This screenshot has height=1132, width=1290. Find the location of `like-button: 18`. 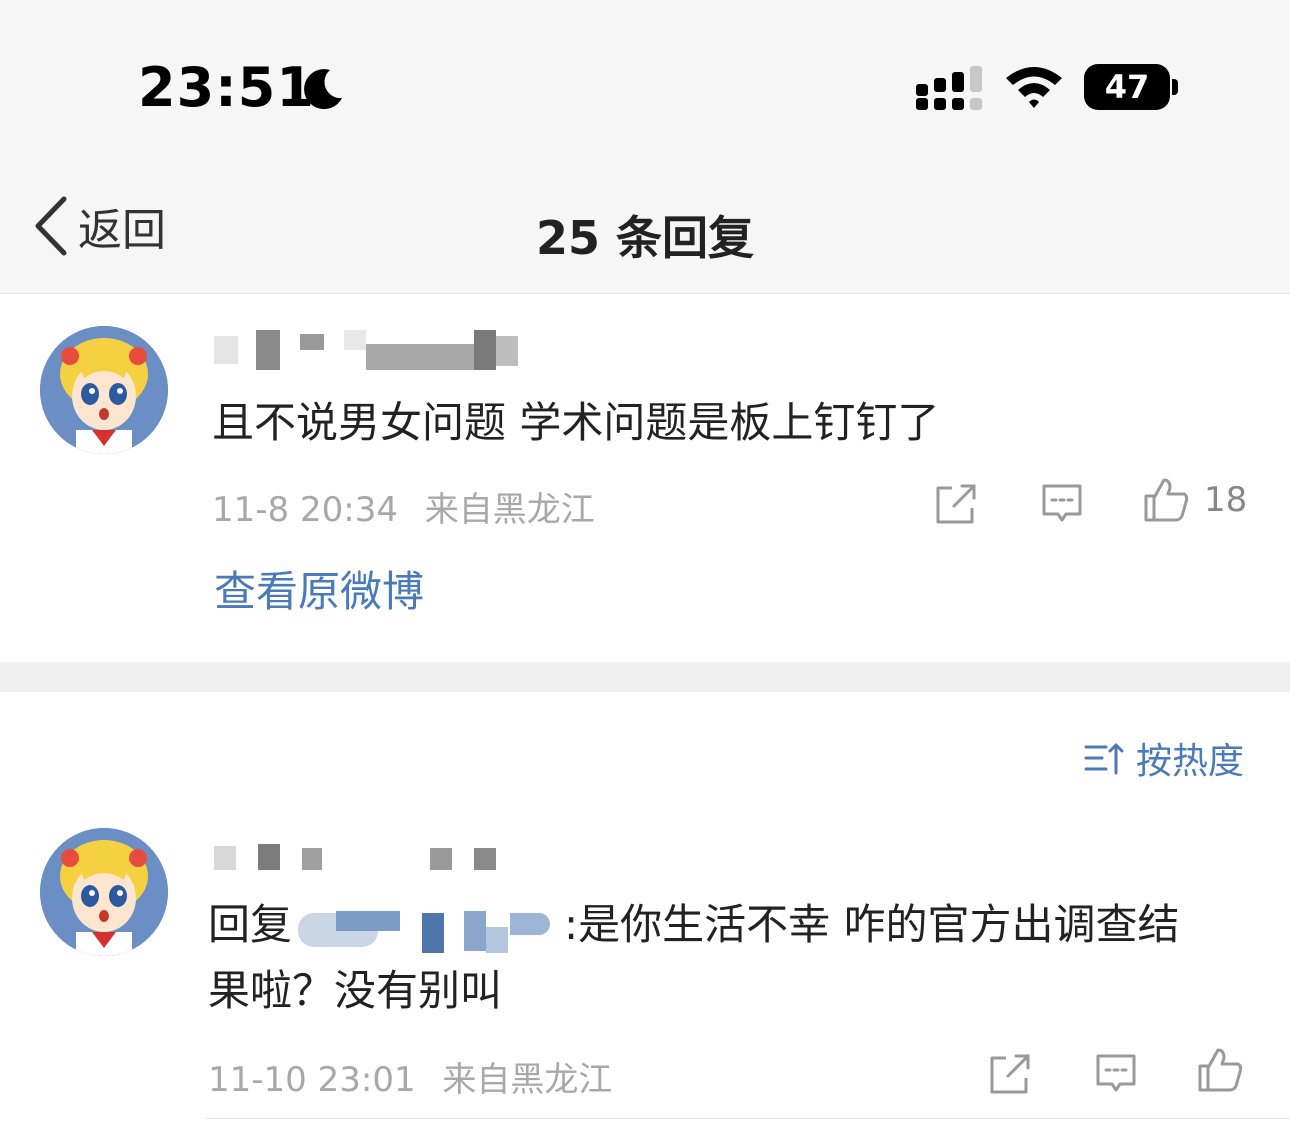

like-button: 18 is located at coordinates (1194, 500).